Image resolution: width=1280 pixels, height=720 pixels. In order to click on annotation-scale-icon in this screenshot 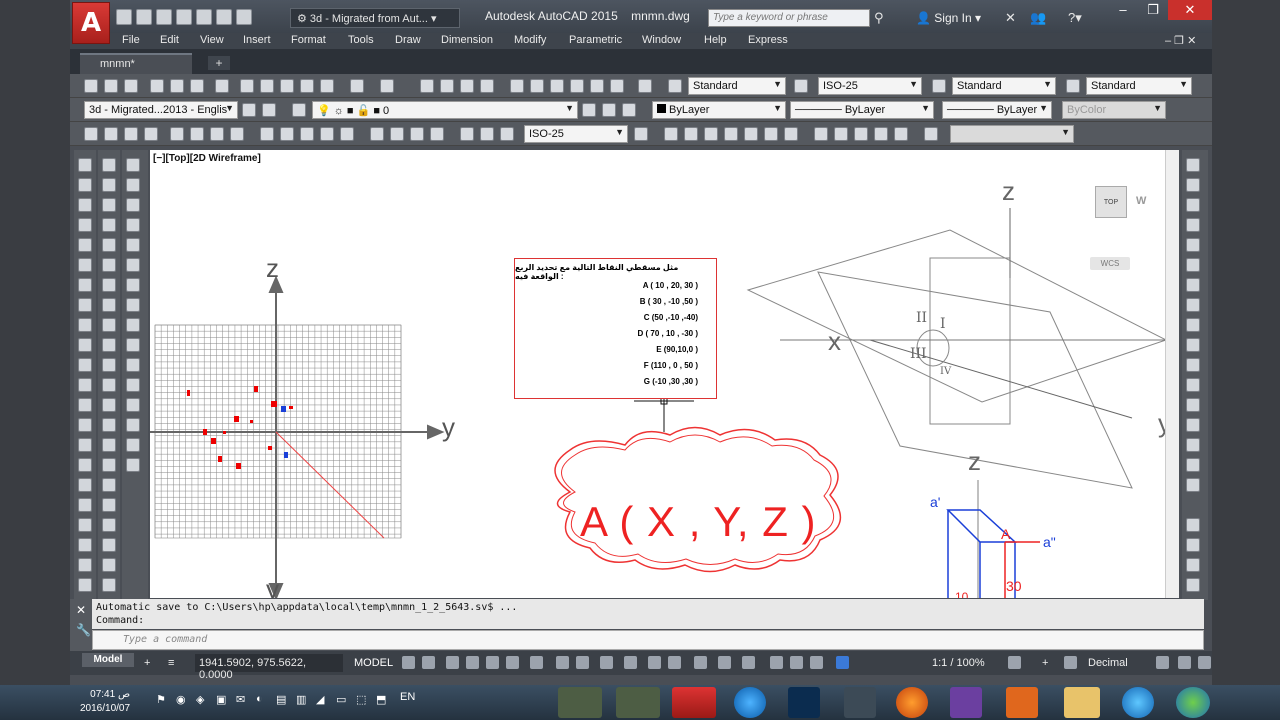, I will do `click(816, 662)`.